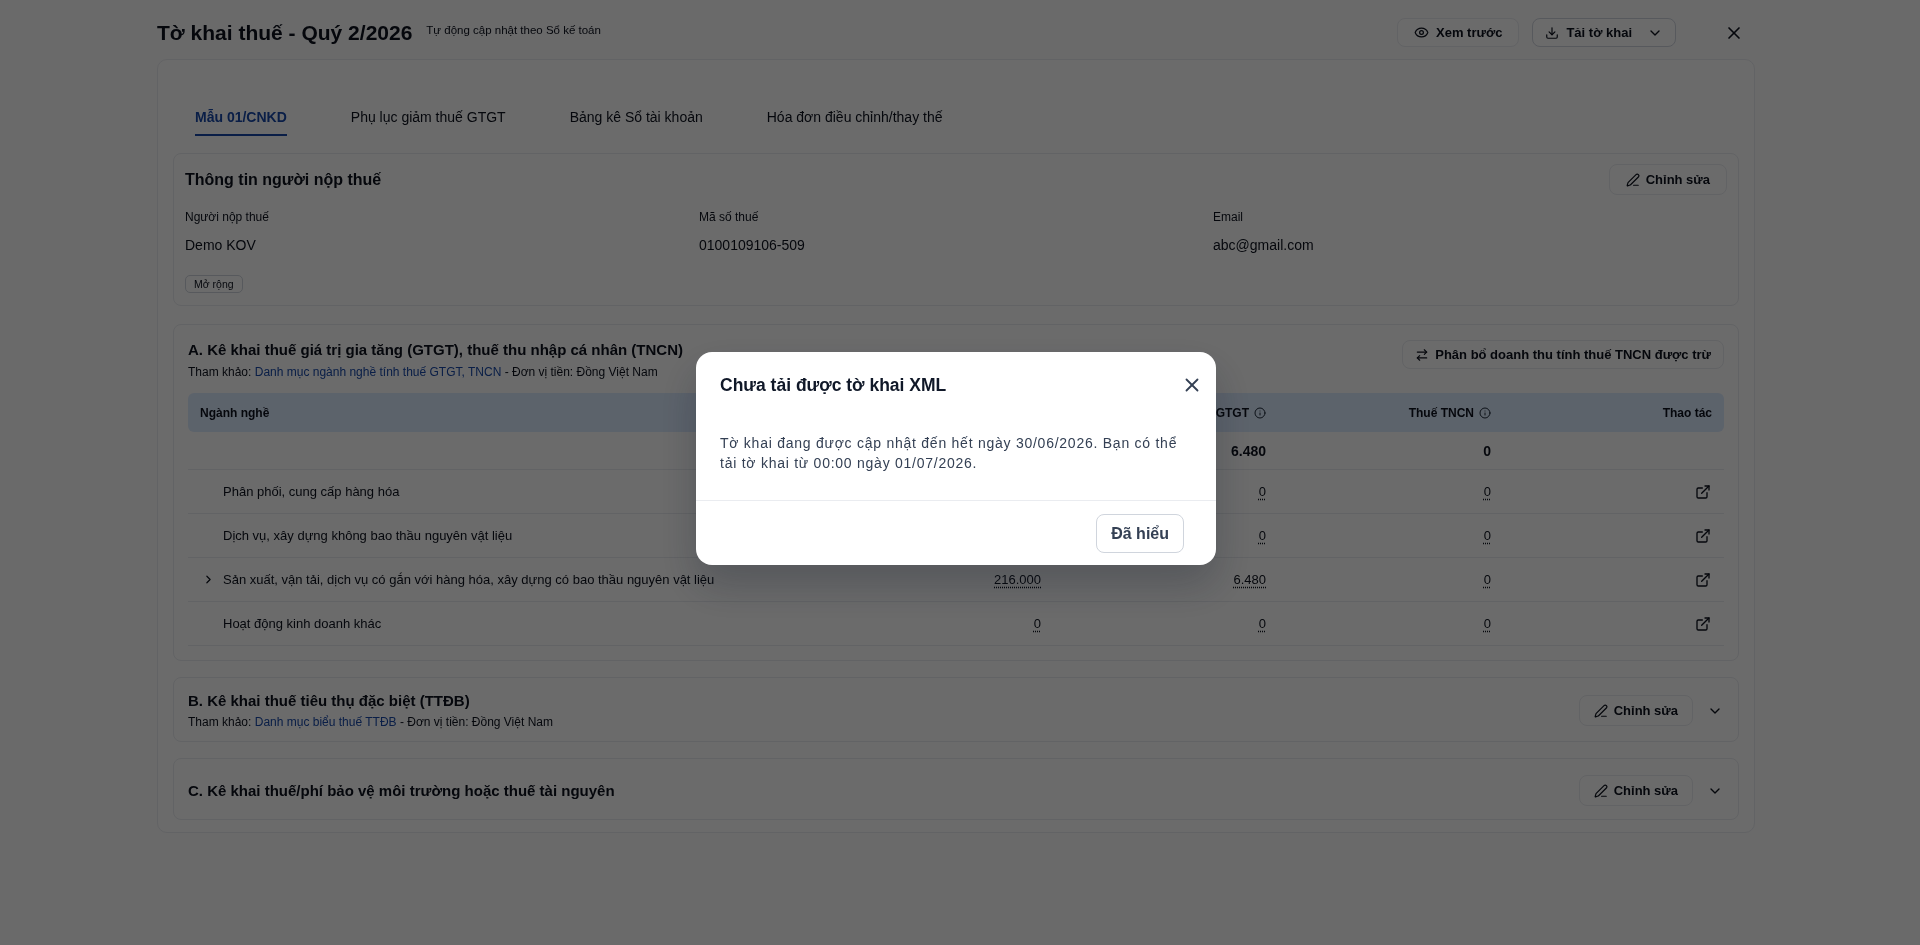  Describe the element at coordinates (241, 122) in the screenshot. I see `tab: Mẫu 01/CNKD` at that location.